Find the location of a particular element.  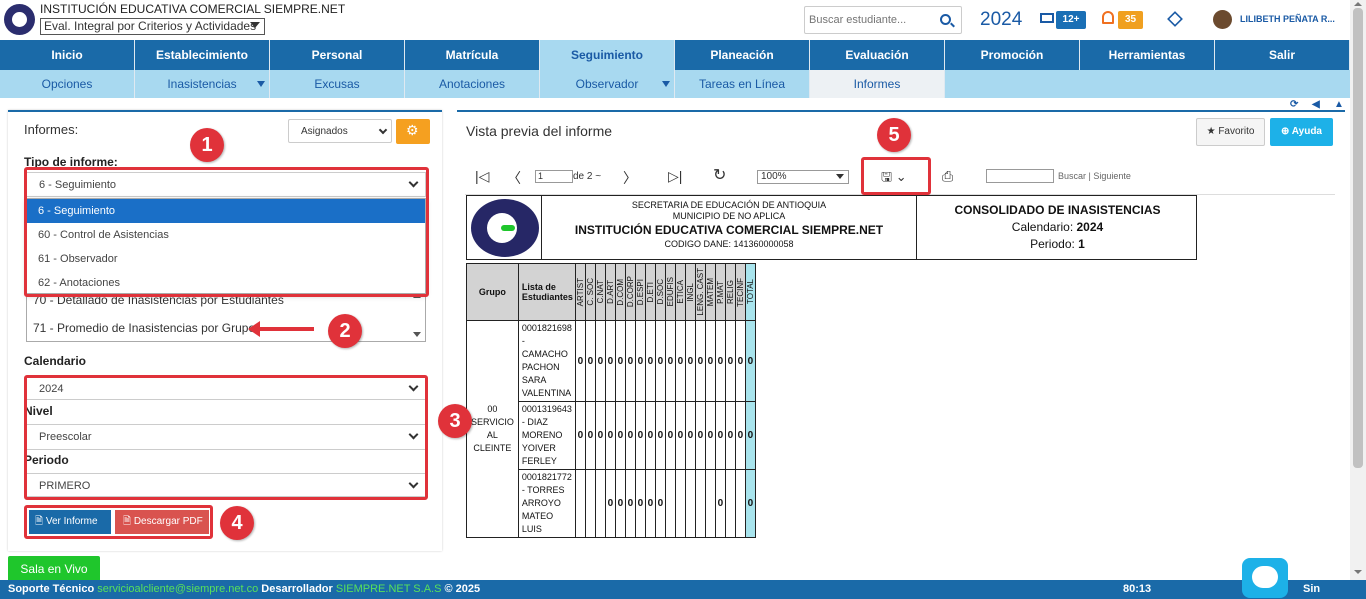

col-header-subject: INGL is located at coordinates (690, 292).